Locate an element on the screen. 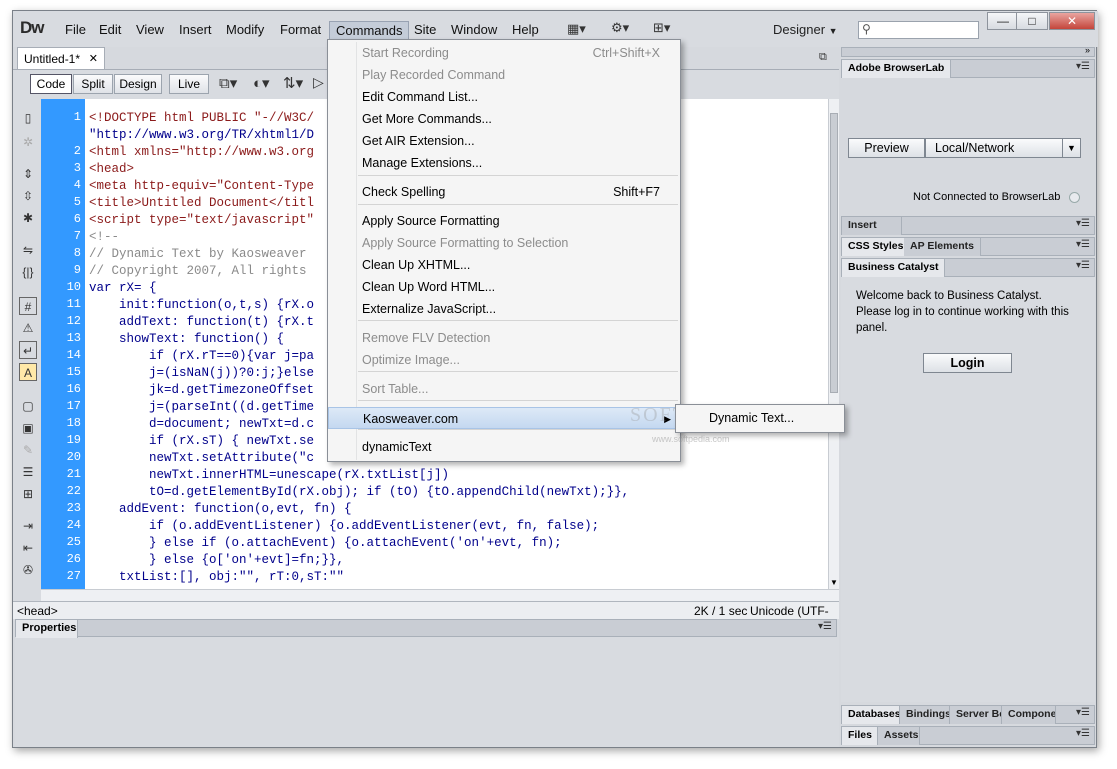 The height and width of the screenshot is (769, 1117). menu-item-check-spelling: Check Spelling Shift+F7 is located at coordinates (504, 192).